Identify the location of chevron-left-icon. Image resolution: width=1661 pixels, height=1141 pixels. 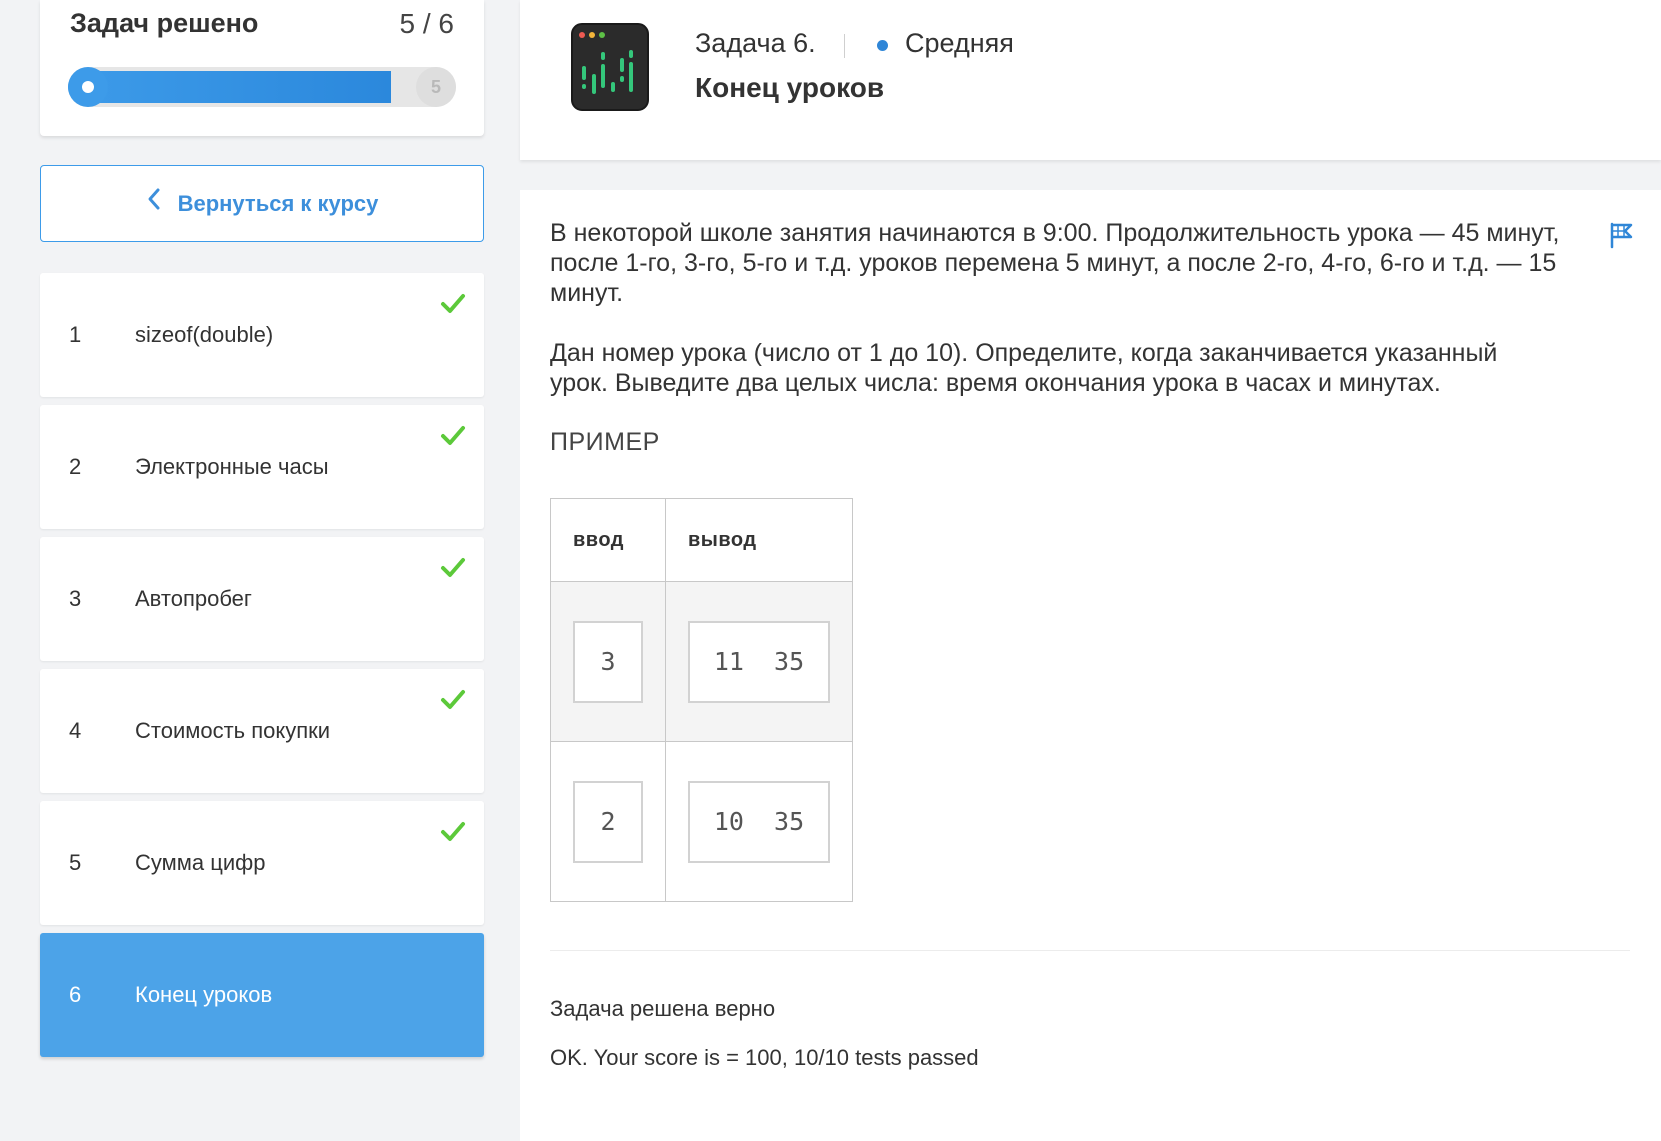
(154, 202).